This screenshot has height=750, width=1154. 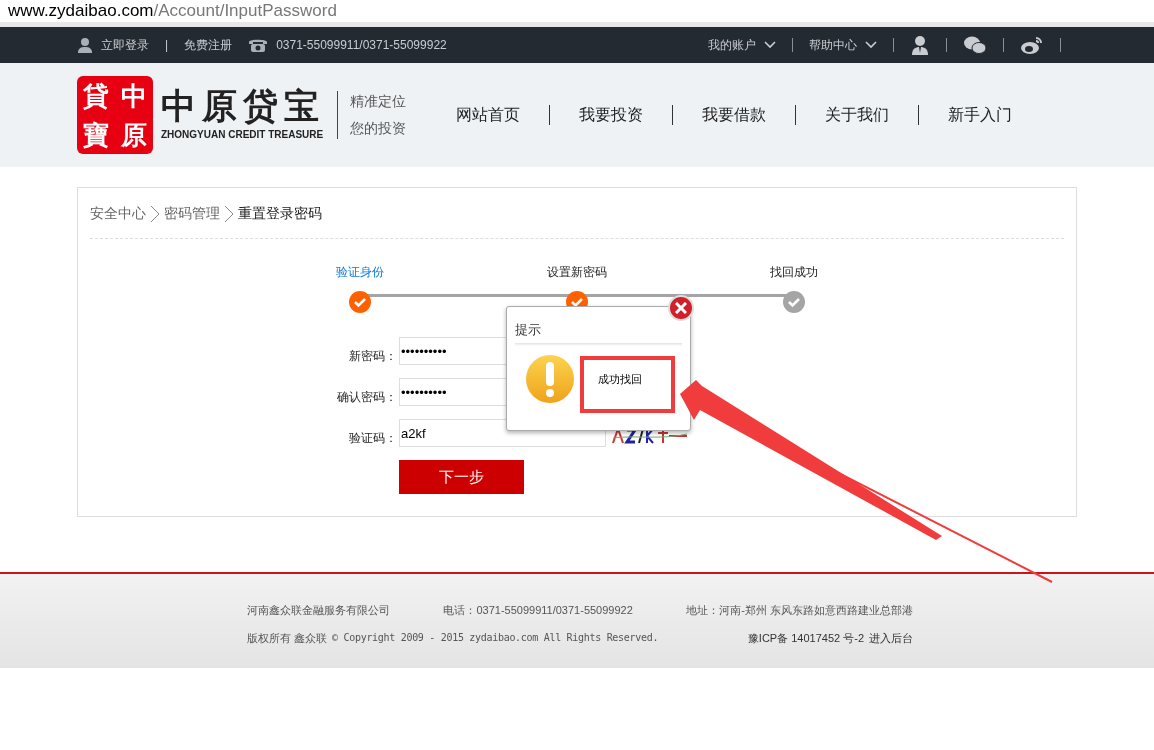 What do you see at coordinates (96, 95) in the screenshot?
I see `seal-character: 貸` at bounding box center [96, 95].